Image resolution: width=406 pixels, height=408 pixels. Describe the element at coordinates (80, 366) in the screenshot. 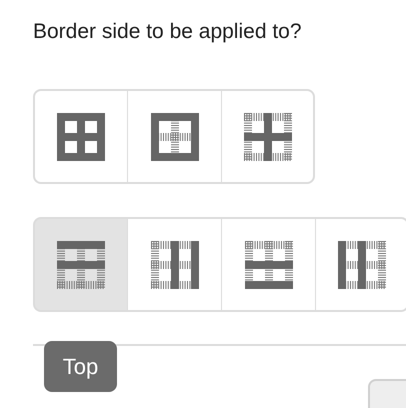

I see `tooltip: Top` at that location.